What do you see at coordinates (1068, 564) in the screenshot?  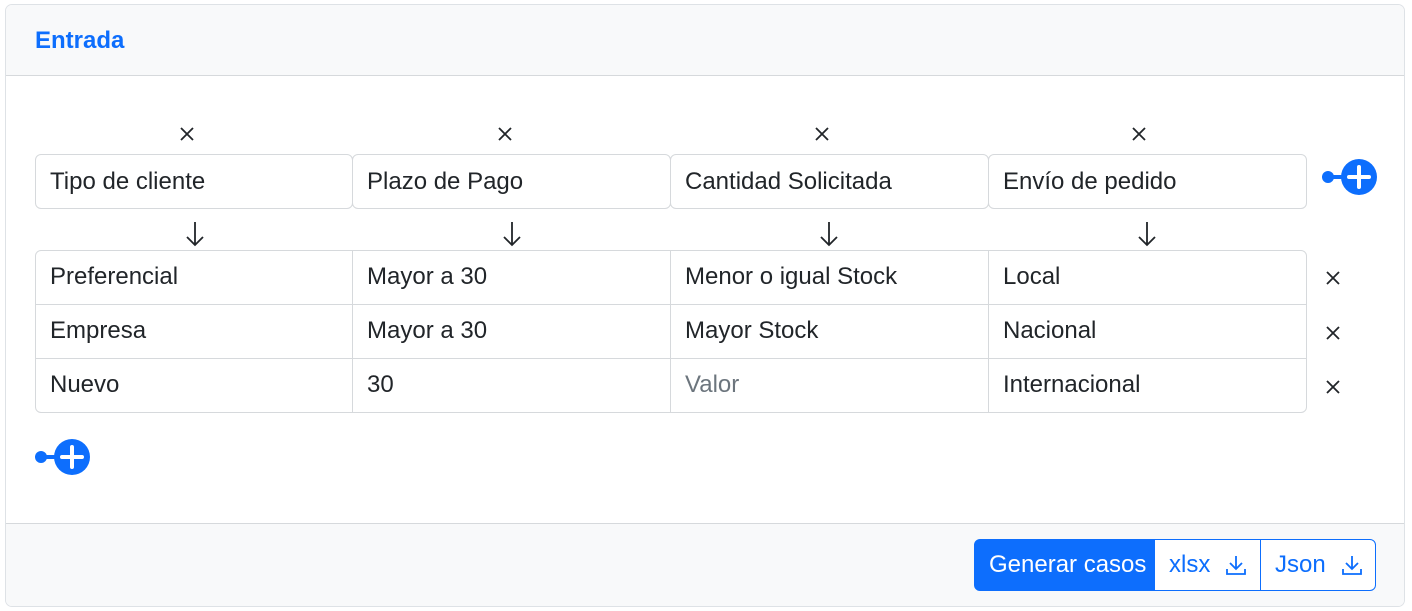 I see `generate-cases-label: Generar casos` at bounding box center [1068, 564].